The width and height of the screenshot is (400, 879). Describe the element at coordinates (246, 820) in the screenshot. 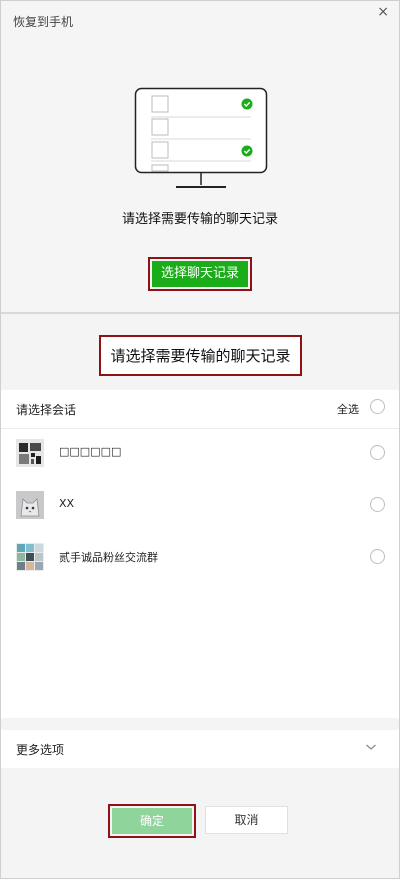

I see `cancel-button: 取消` at that location.